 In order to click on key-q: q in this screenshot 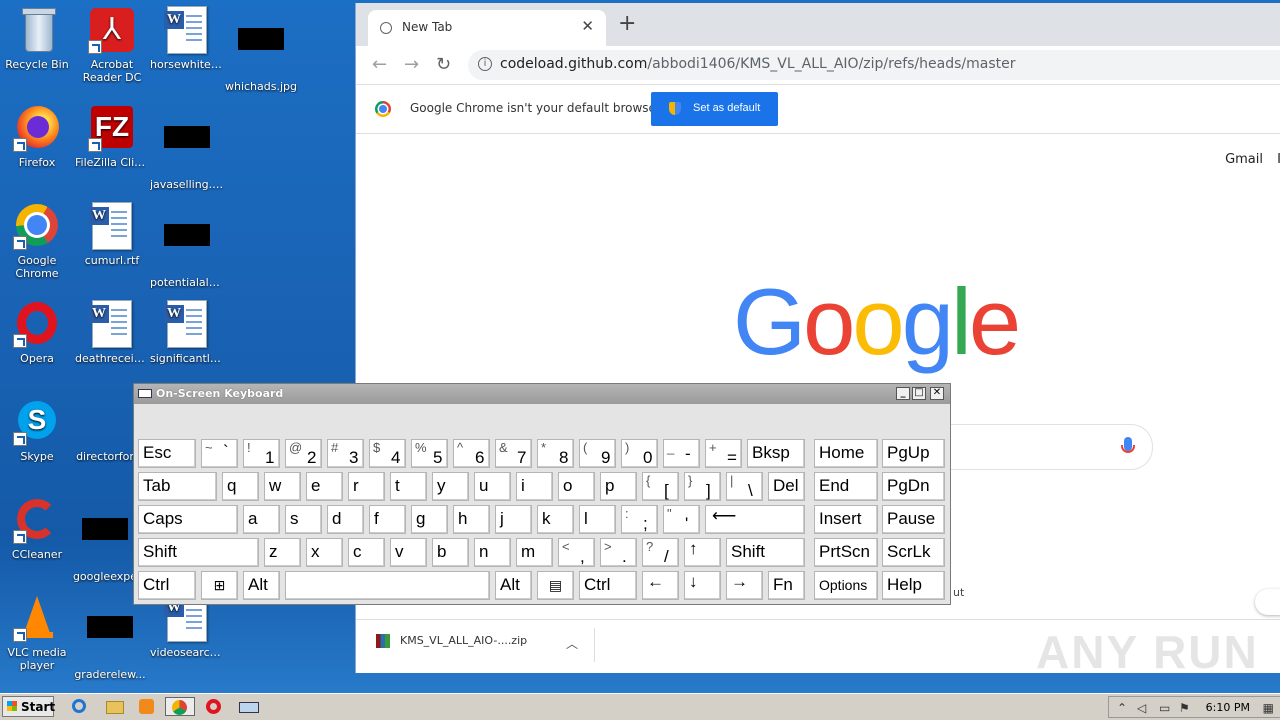, I will do `click(240, 486)`.